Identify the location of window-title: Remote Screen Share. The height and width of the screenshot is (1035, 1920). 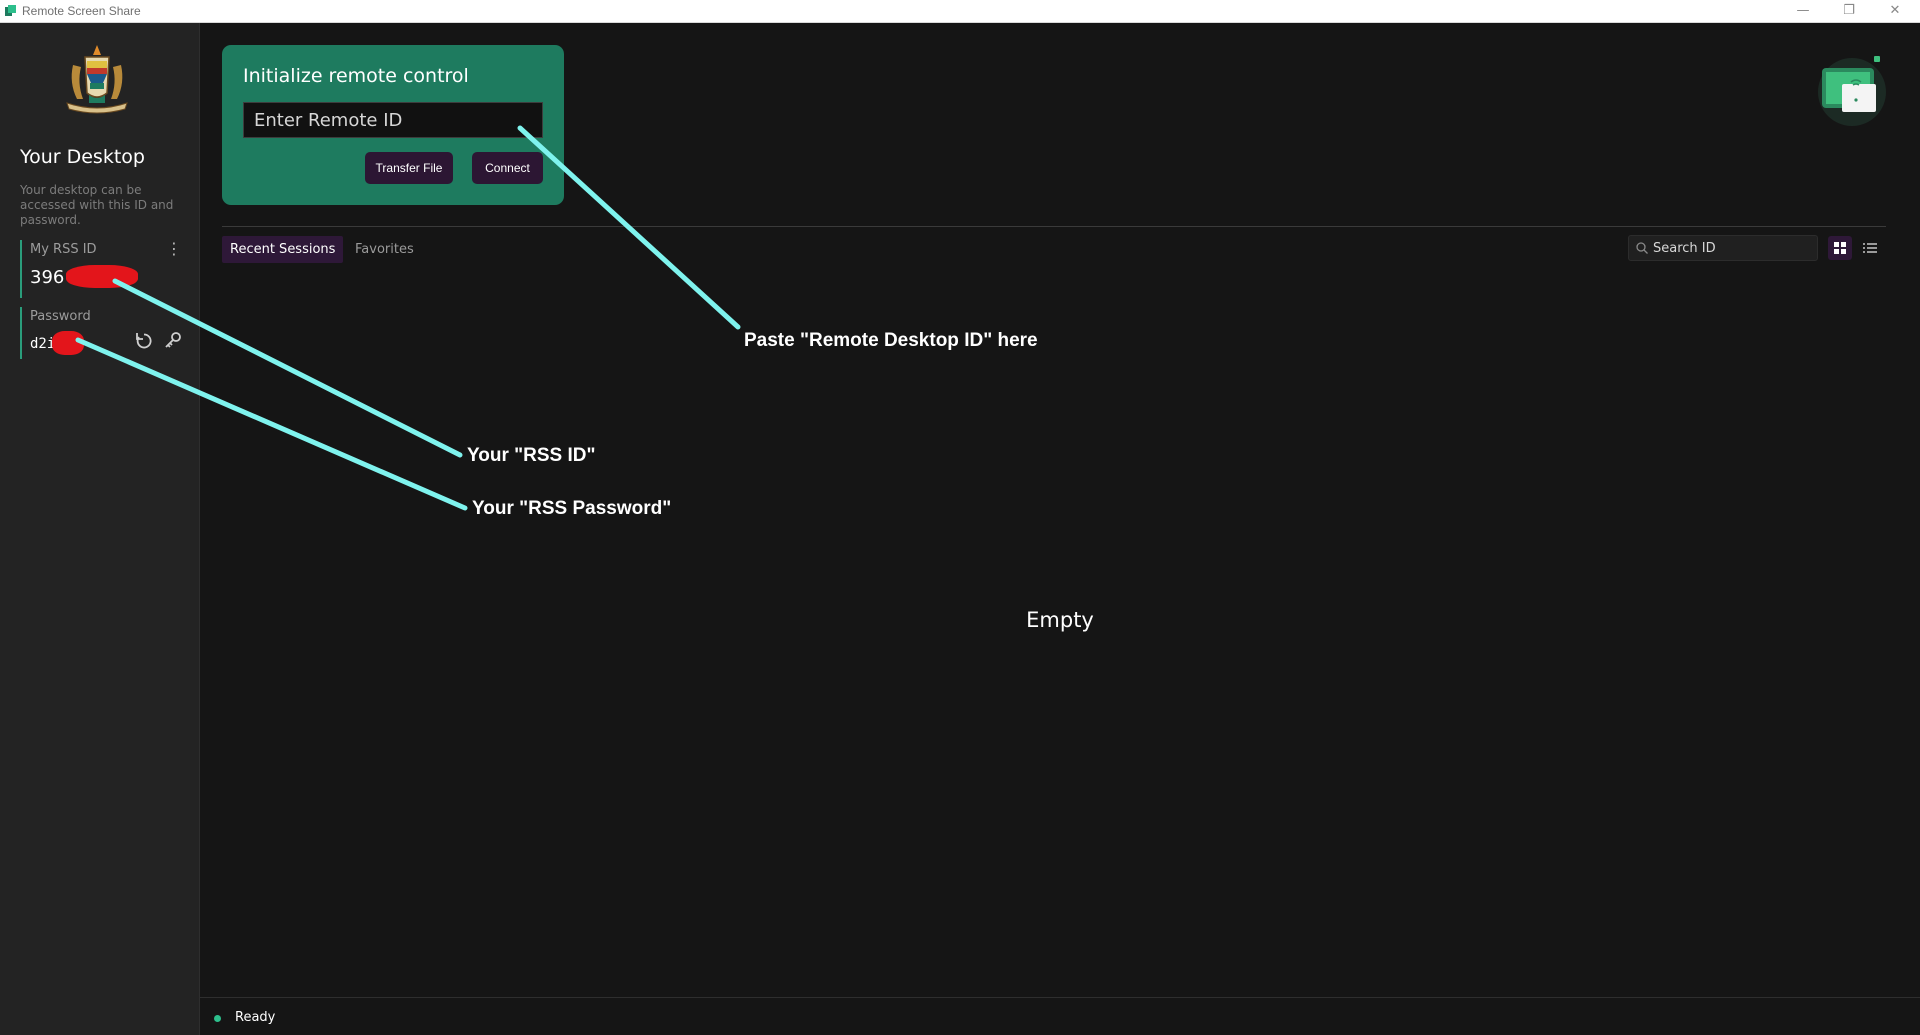
(81, 11).